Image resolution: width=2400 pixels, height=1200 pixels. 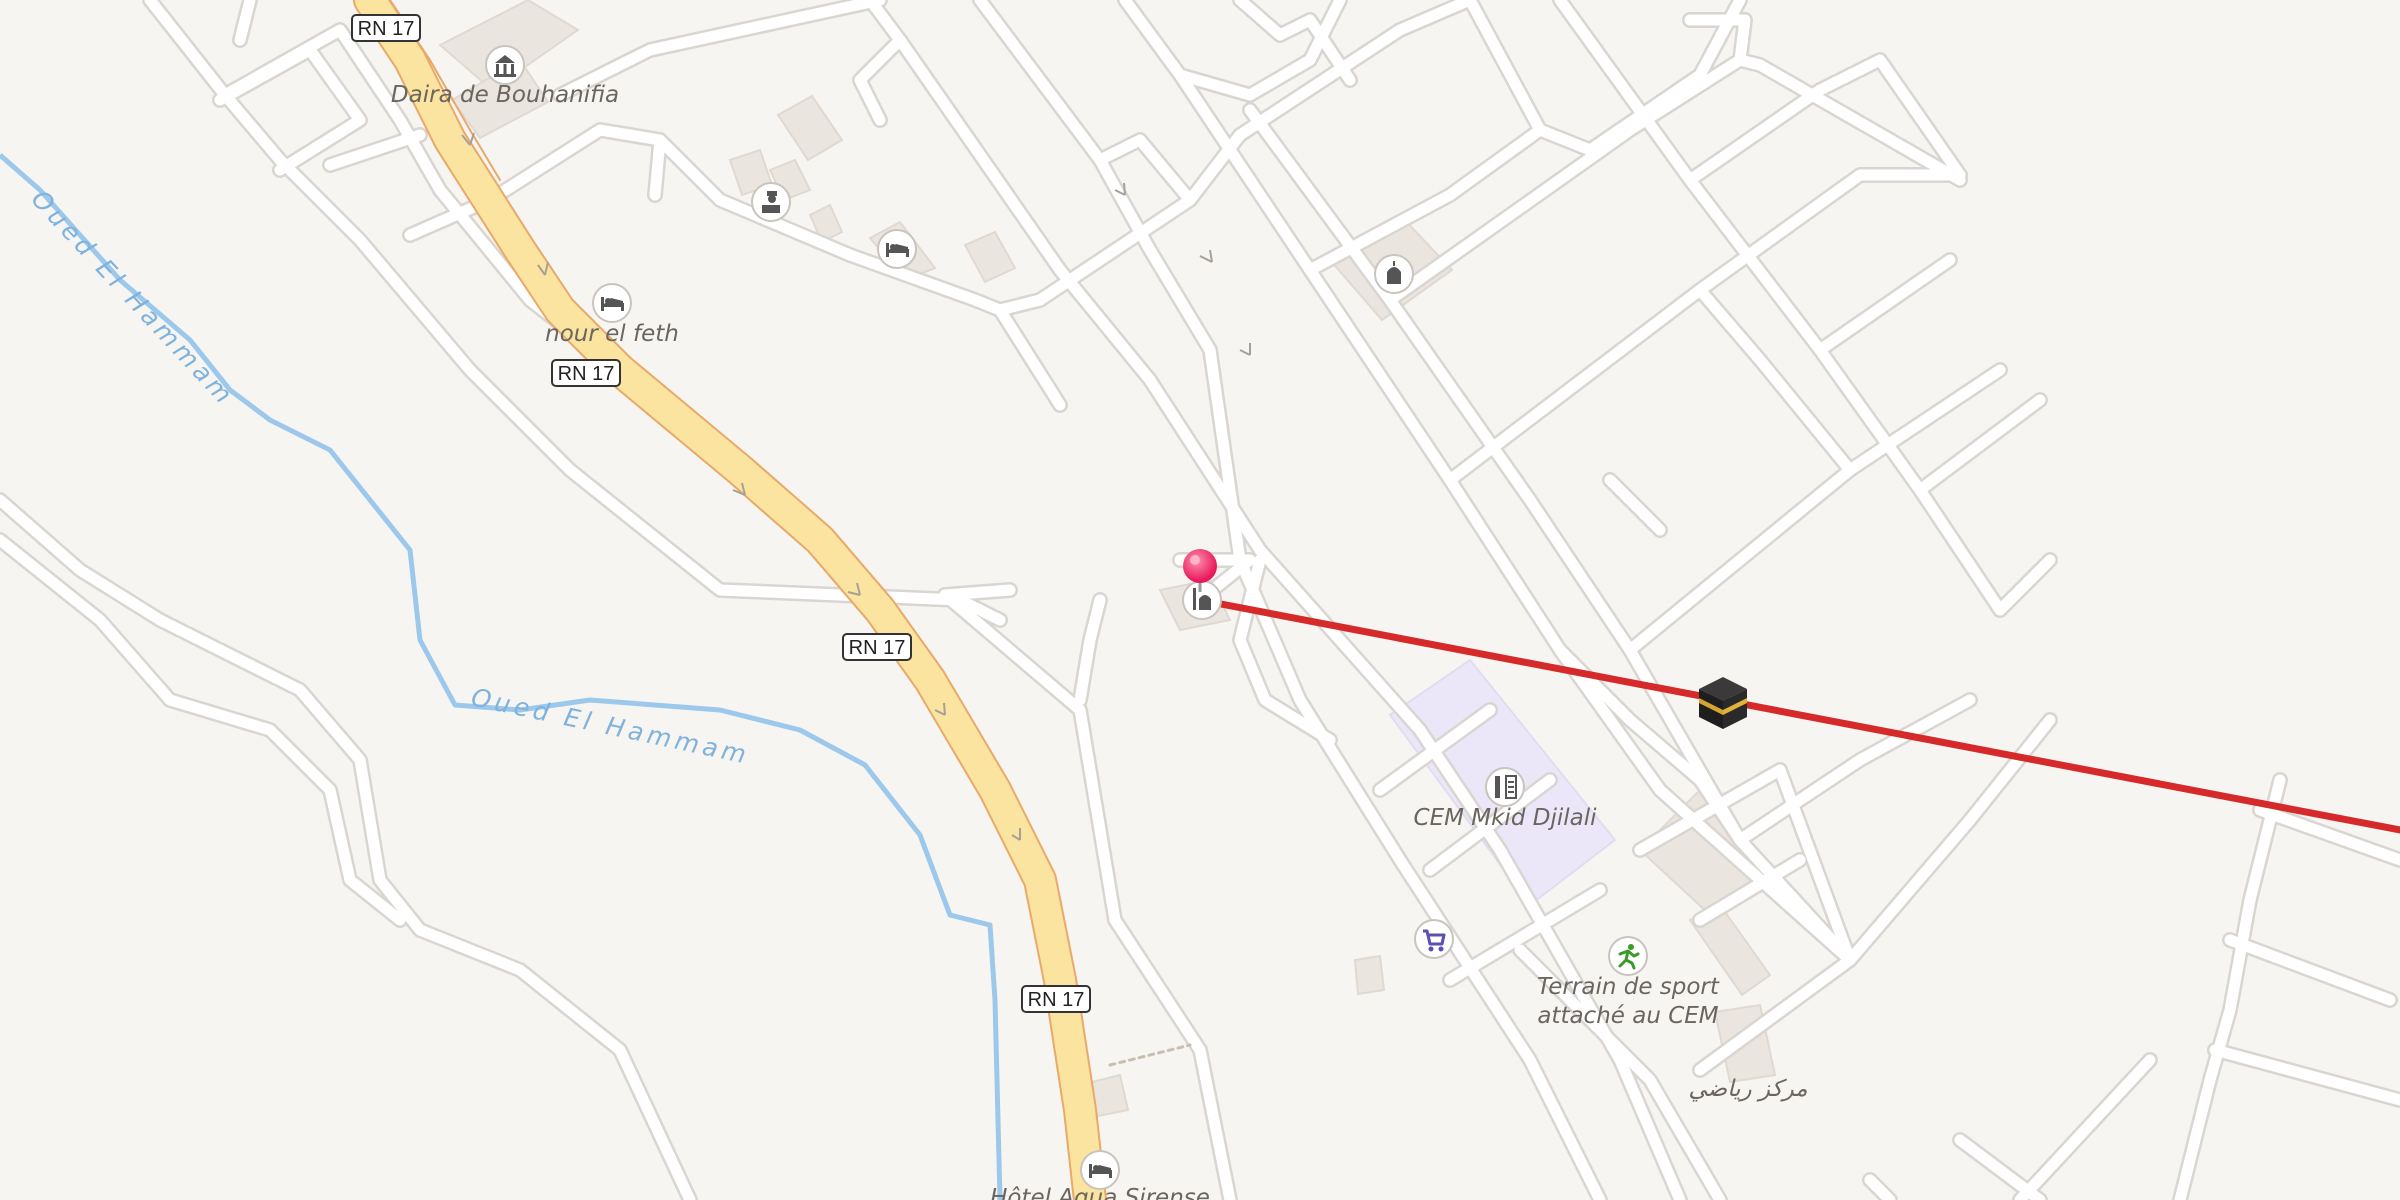 What do you see at coordinates (1434, 939) in the screenshot?
I see `supermarket-icon` at bounding box center [1434, 939].